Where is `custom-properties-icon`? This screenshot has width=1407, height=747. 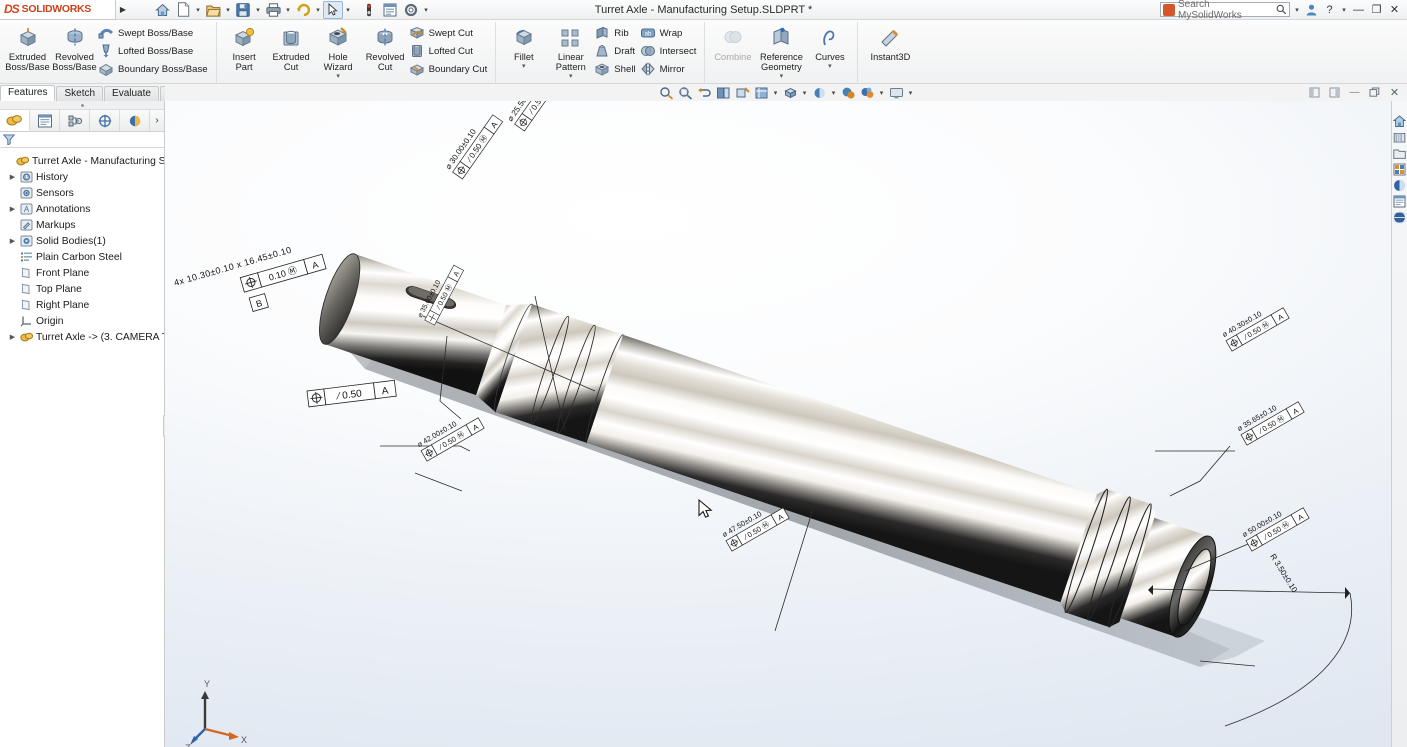 custom-properties-icon is located at coordinates (1399, 201).